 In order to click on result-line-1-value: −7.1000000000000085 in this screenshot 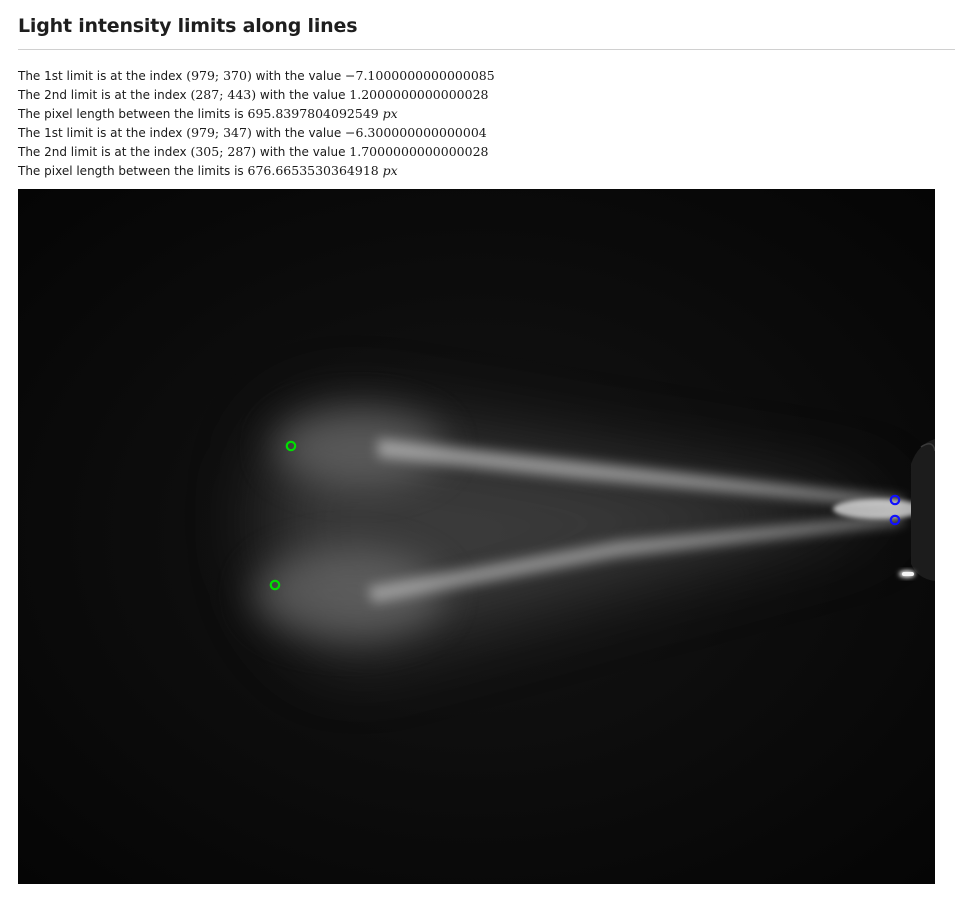, I will do `click(420, 75)`.